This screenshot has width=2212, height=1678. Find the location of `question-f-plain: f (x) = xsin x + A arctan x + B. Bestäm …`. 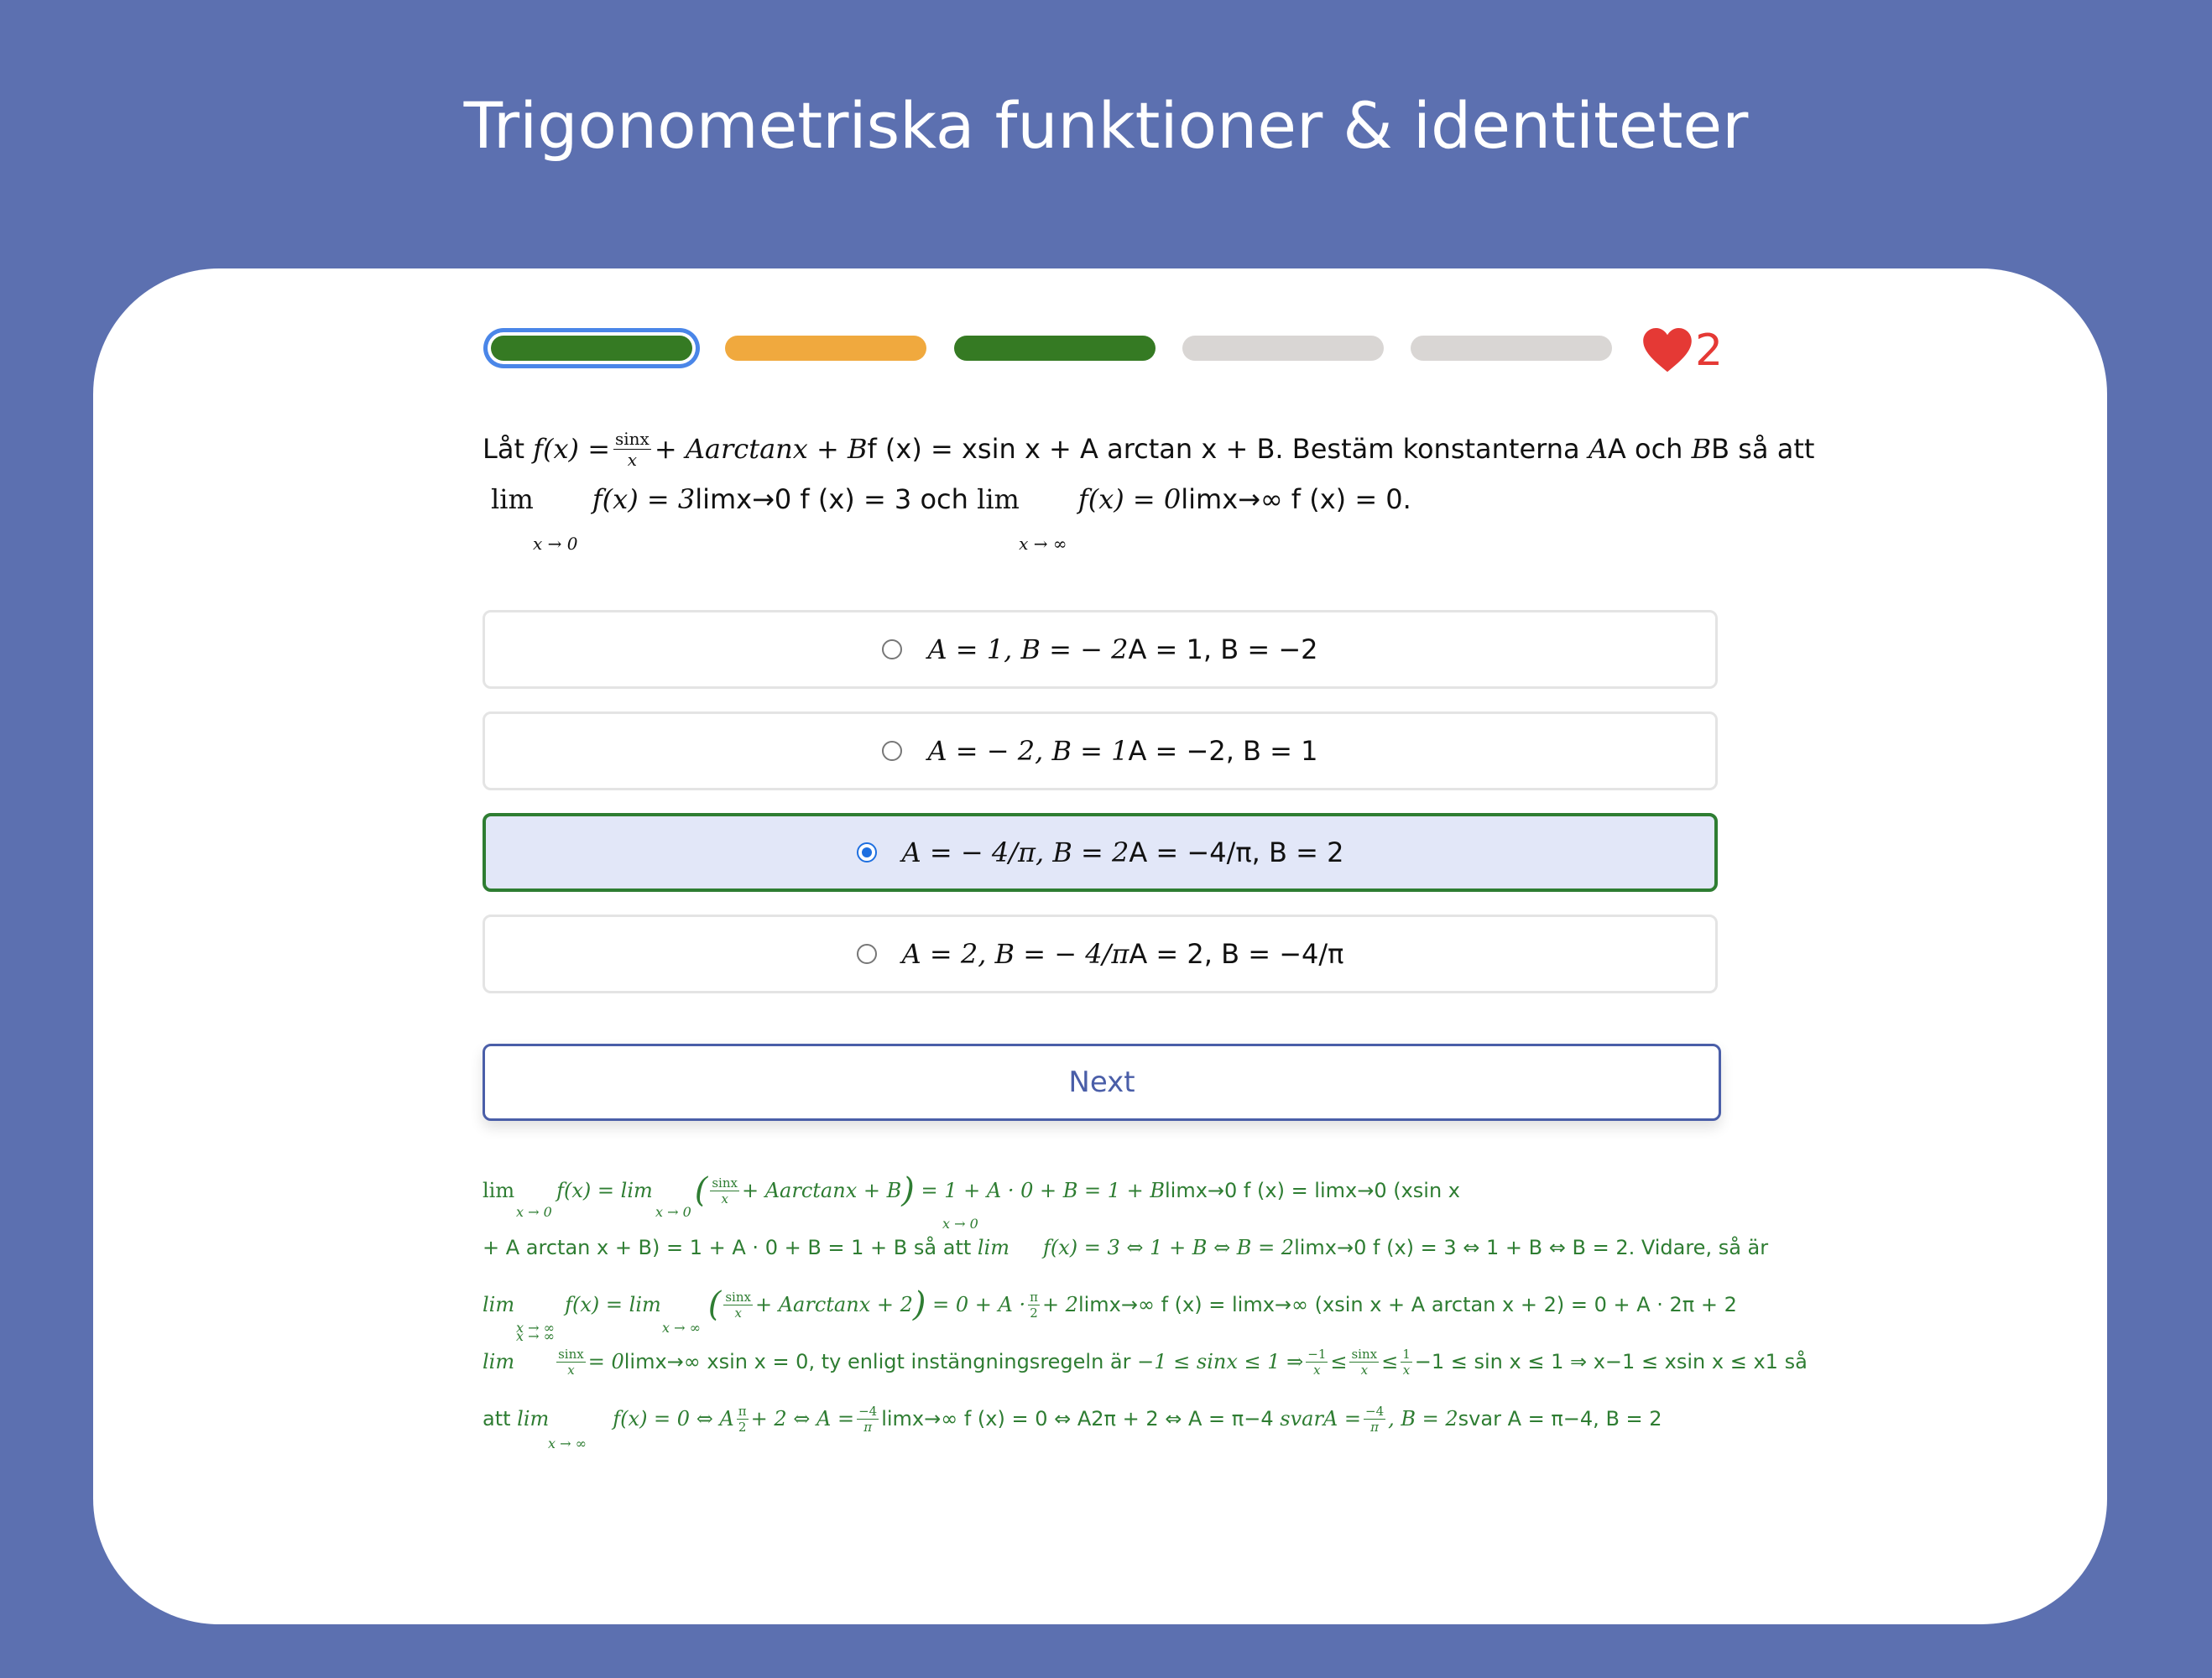

question-f-plain: f (x) = xsin x + A arctan x + B. Bestäm … is located at coordinates (1223, 449).